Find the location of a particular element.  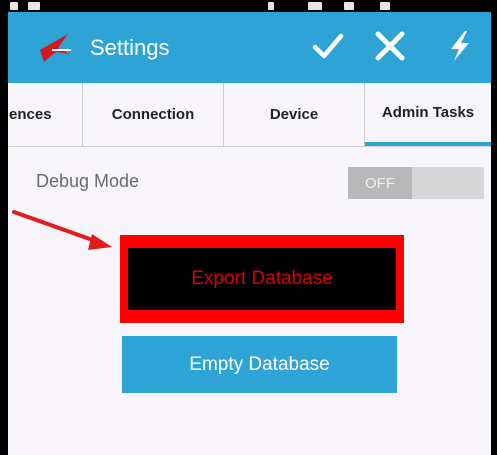

frame-border-left is located at coordinates (4, 227).